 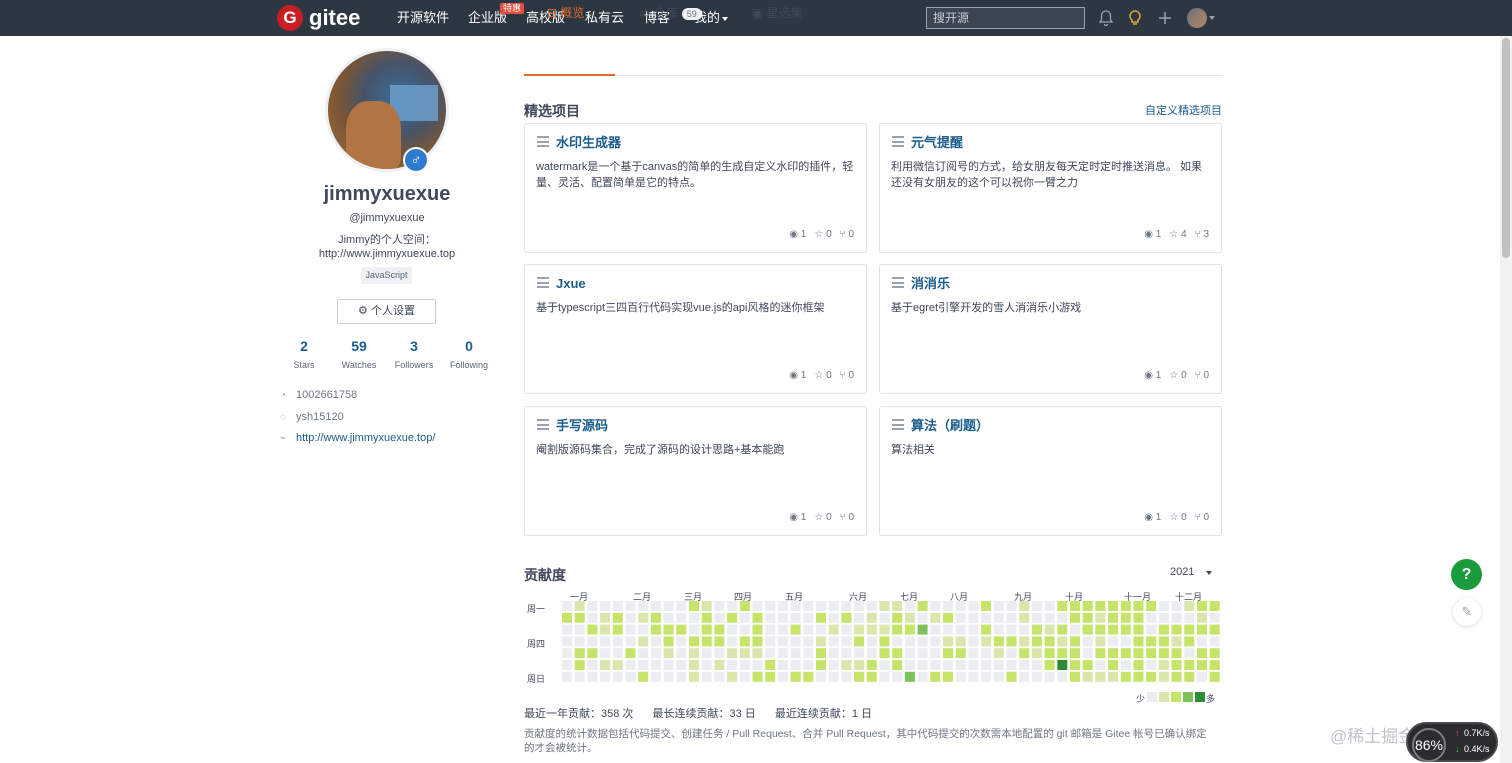 I want to click on lightbulb-icon, so click(x=1135, y=18).